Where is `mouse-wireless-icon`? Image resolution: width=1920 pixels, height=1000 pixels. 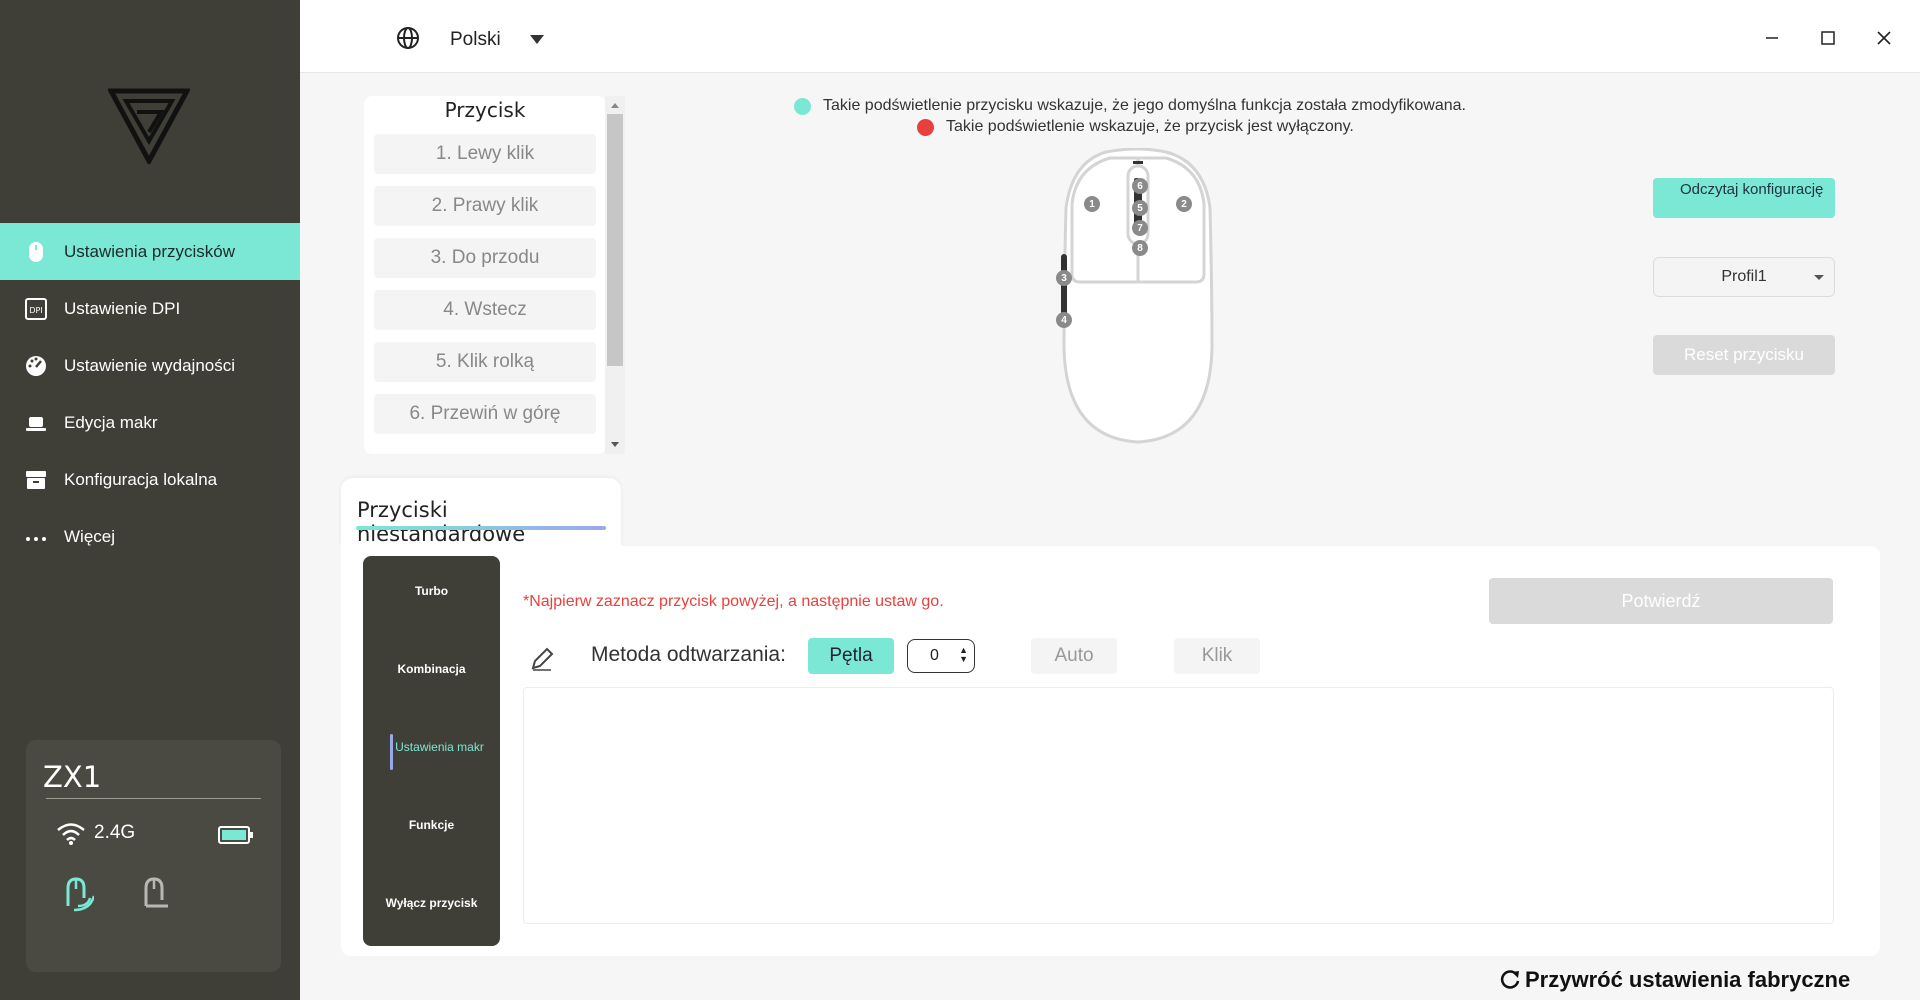 mouse-wireless-icon is located at coordinates (77, 894).